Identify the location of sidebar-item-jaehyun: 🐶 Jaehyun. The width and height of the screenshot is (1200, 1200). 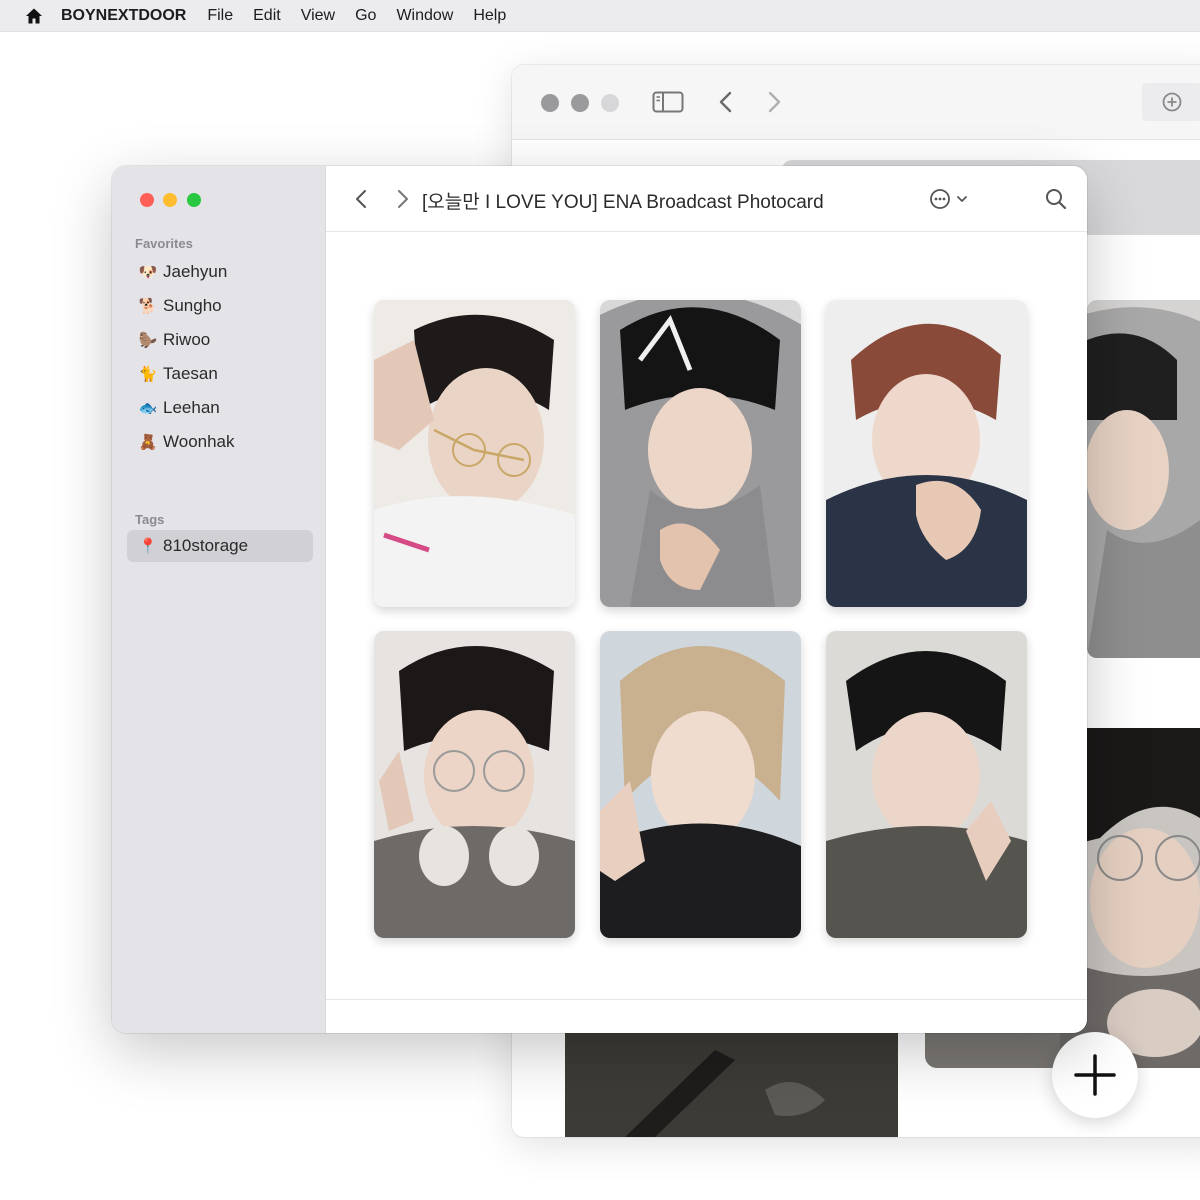
(220, 272).